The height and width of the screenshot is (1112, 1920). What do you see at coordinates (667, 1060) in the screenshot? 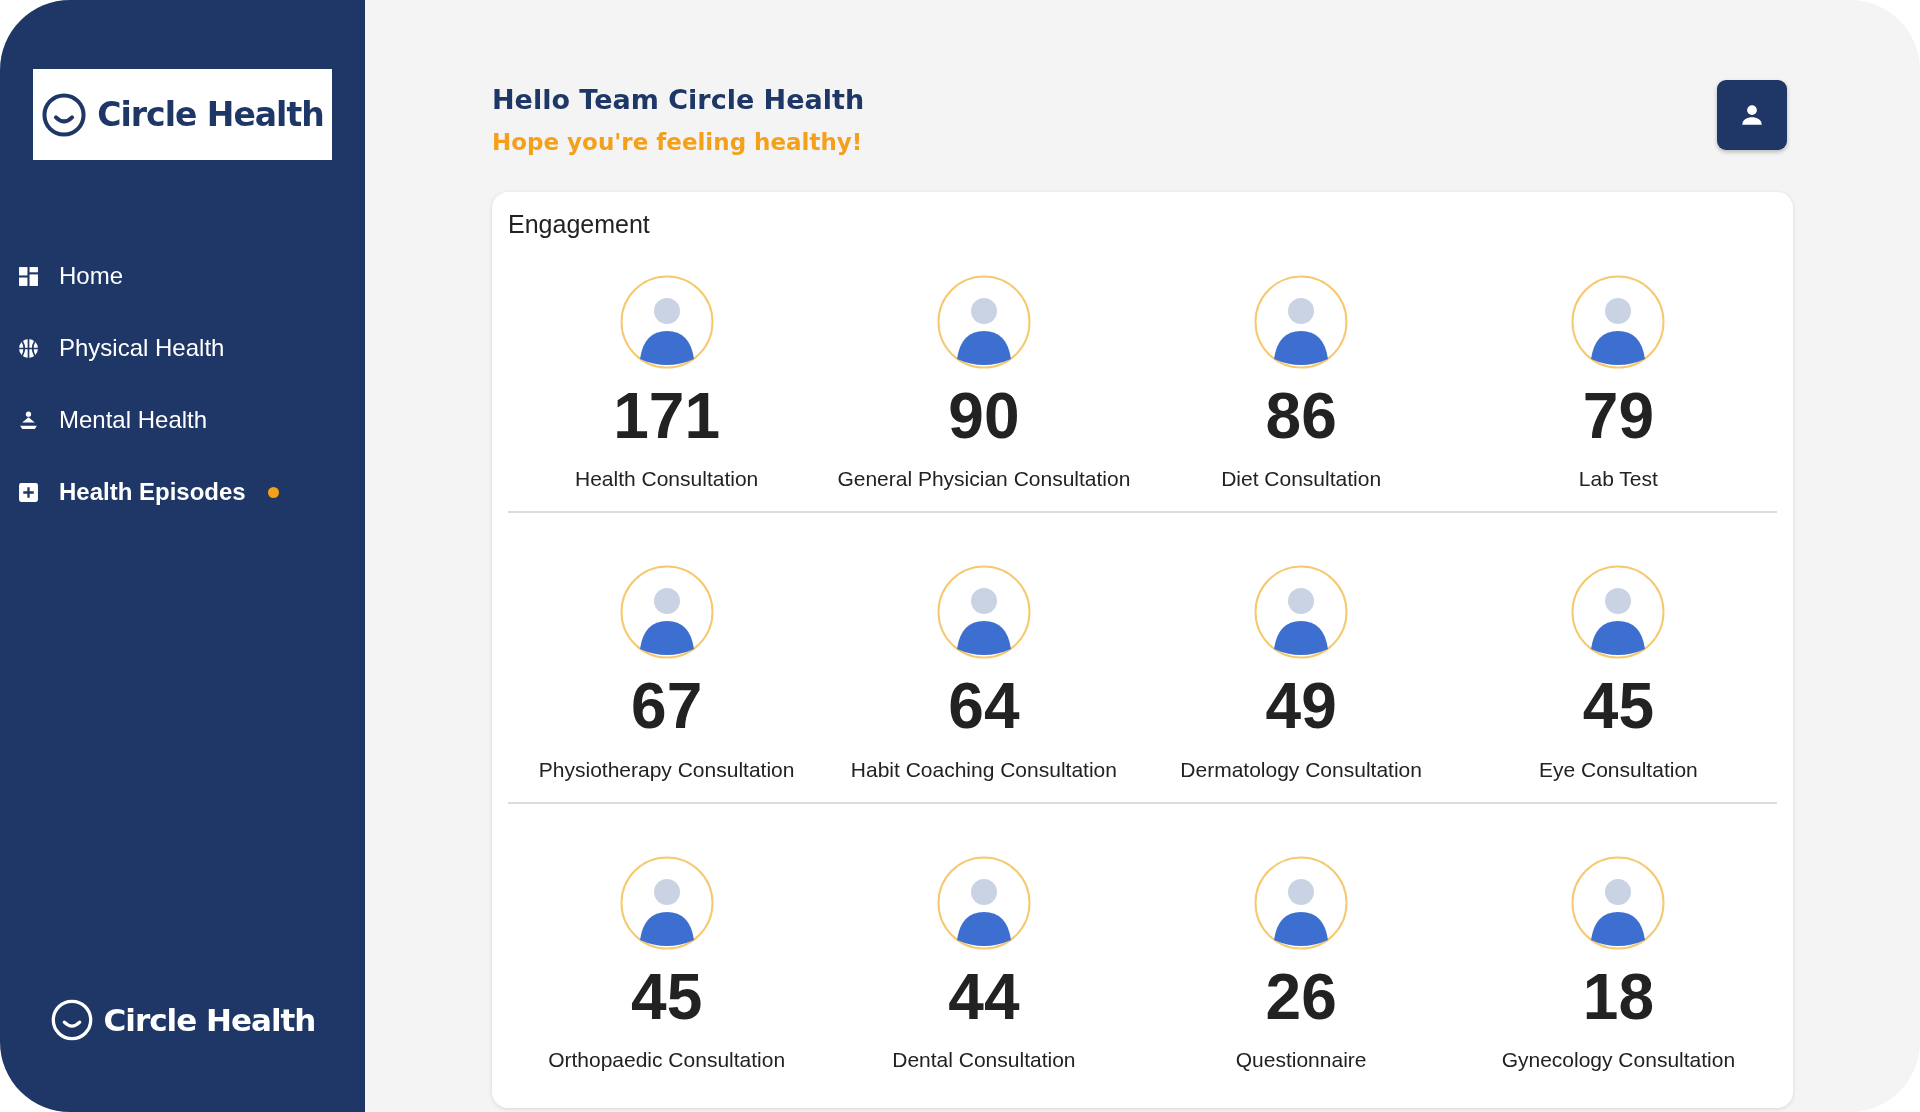
I see `stat-label: Orthopaedic Consultation` at bounding box center [667, 1060].